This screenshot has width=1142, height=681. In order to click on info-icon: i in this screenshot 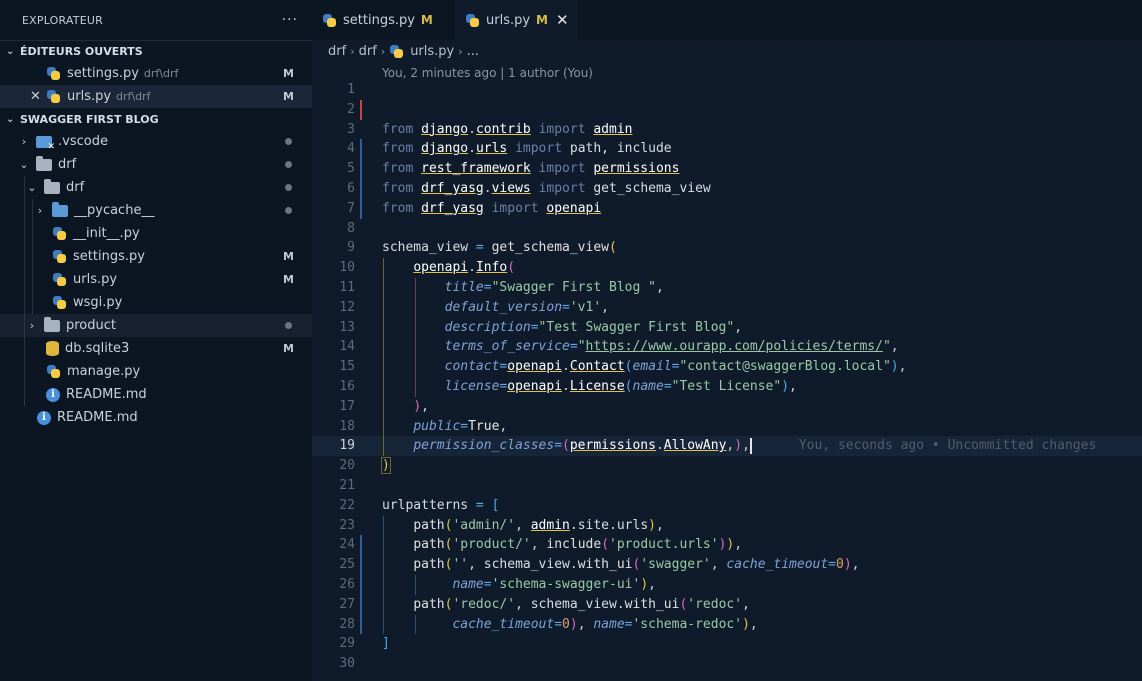, I will do `click(53, 394)`.